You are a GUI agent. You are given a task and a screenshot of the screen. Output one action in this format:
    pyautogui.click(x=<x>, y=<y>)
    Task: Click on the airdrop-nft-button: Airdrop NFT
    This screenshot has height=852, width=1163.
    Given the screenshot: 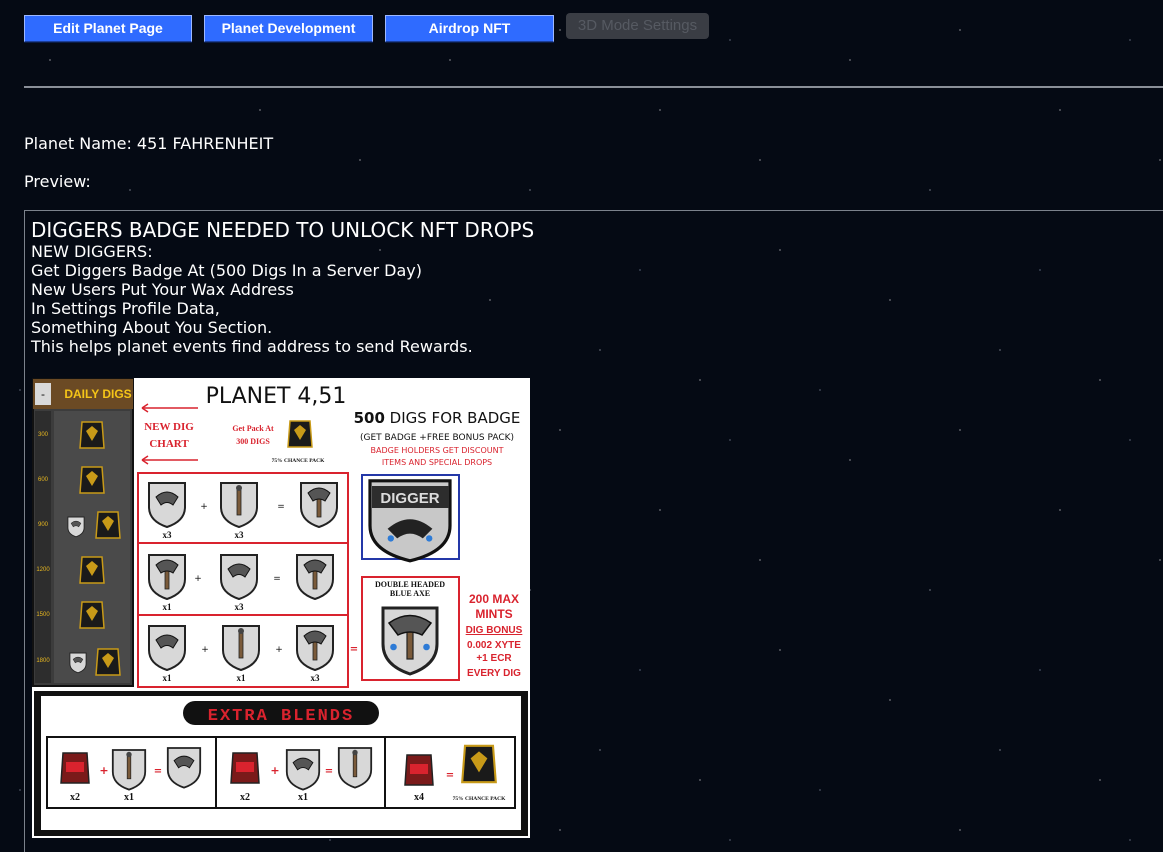 What is the action you would take?
    pyautogui.click(x=469, y=28)
    